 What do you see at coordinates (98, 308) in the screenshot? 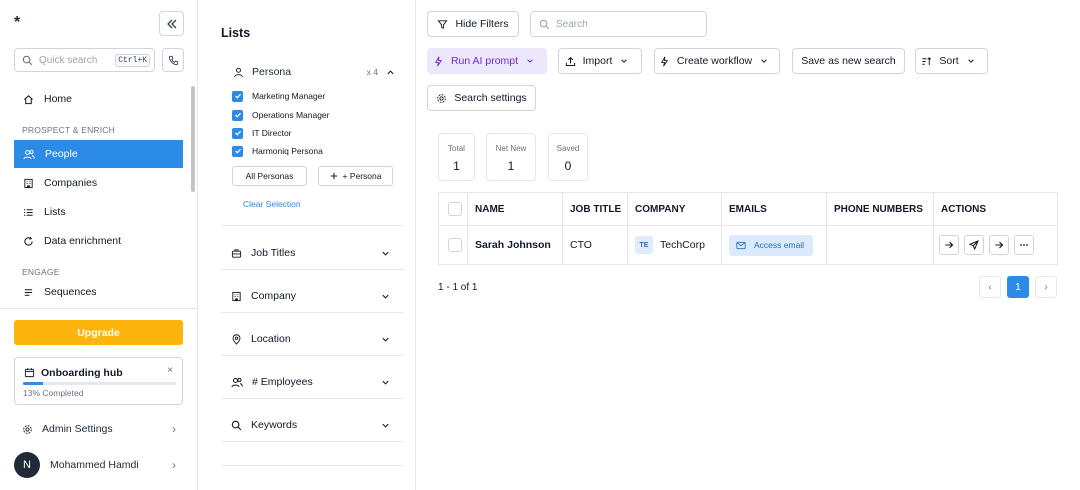
I see `sidebar-divider` at bounding box center [98, 308].